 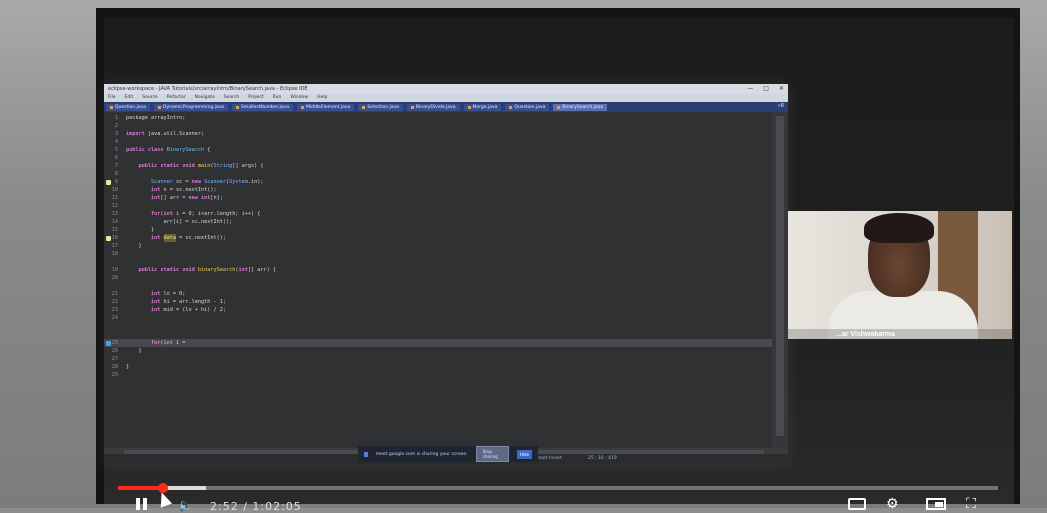 I want to click on code-line: 8, so click(x=116, y=174).